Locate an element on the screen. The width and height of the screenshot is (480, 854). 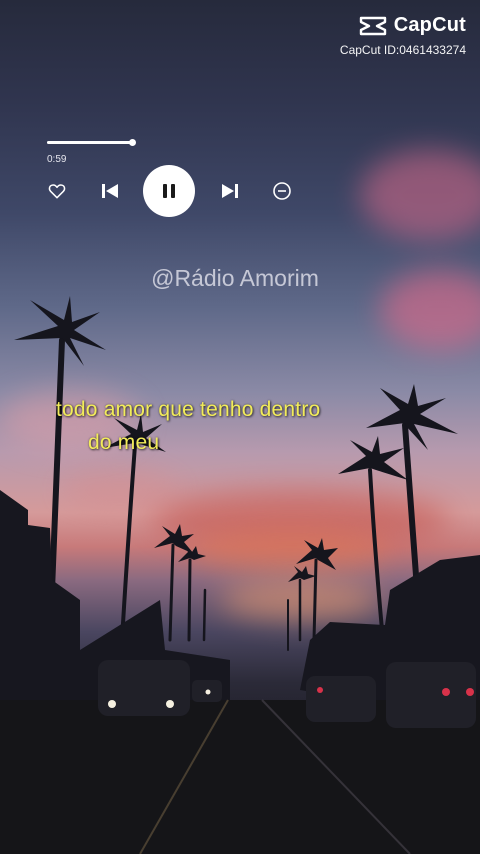
pause-button is located at coordinates (169, 191).